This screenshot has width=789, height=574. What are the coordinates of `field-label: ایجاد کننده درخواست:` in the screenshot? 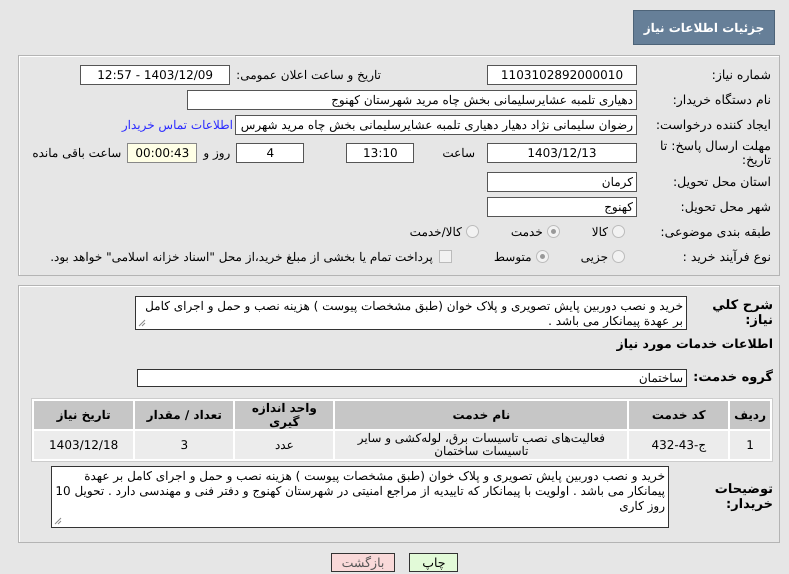 It's located at (712, 124).